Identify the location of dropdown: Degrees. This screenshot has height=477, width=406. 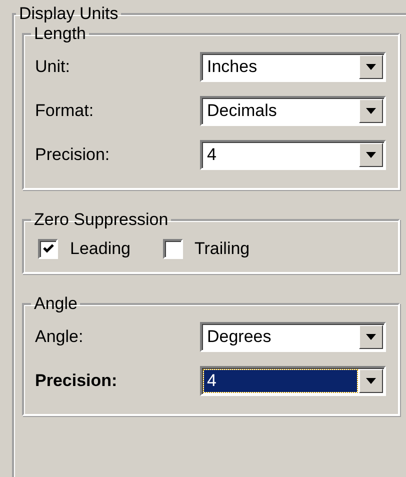
(293, 337).